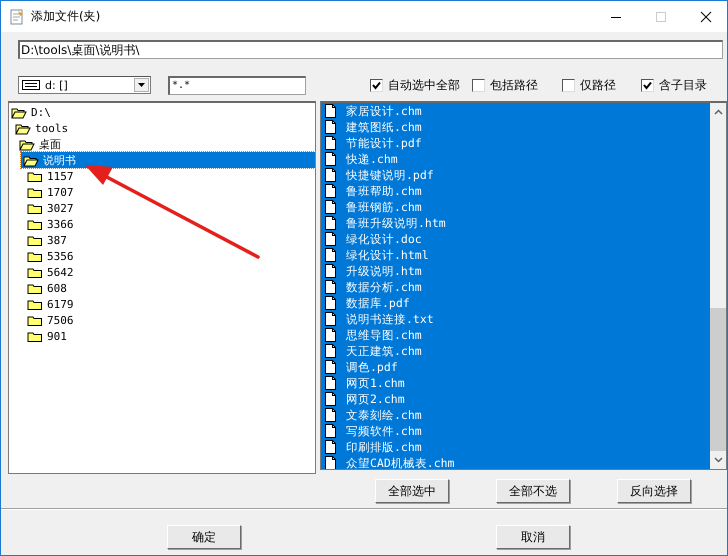 The width and height of the screenshot is (728, 556). Describe the element at coordinates (170, 224) in the screenshot. I see `tree-item: 3366` at that location.